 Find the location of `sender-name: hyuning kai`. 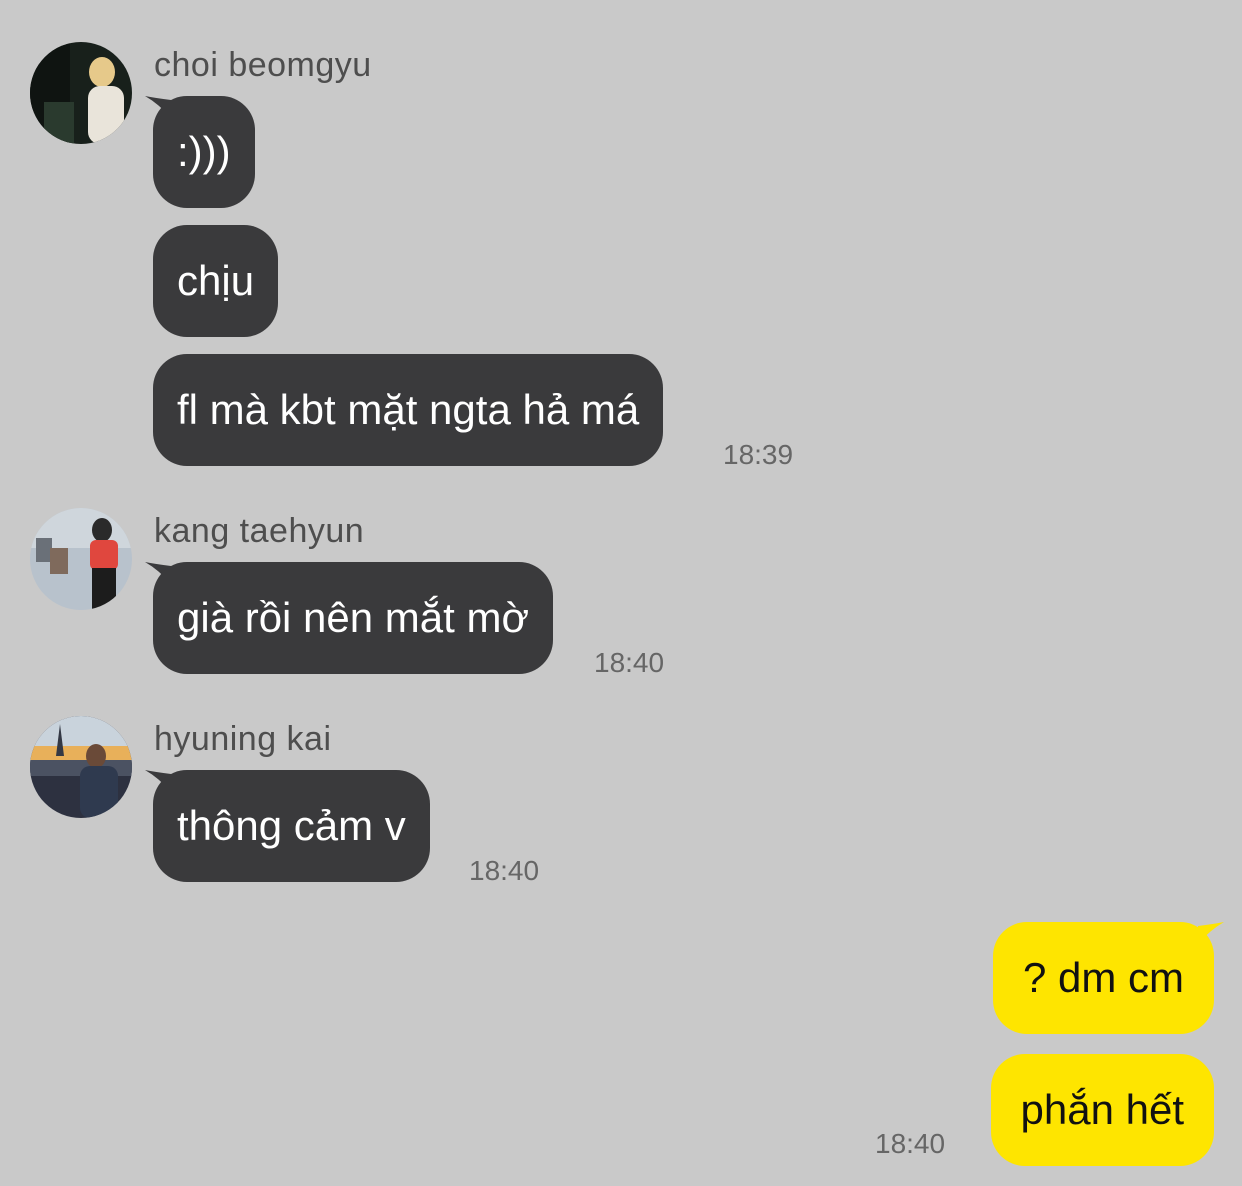

sender-name: hyuning kai is located at coordinates (243, 739).